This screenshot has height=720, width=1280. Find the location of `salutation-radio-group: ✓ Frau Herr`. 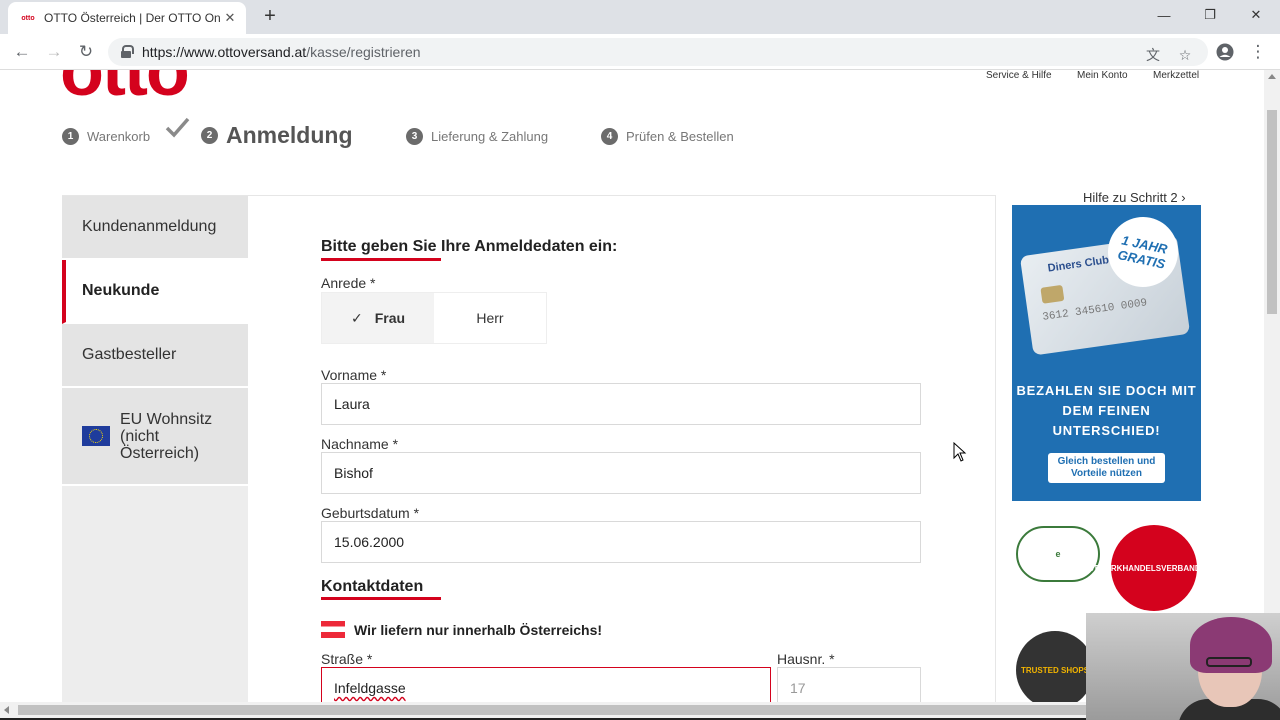

salutation-radio-group: ✓ Frau Herr is located at coordinates (434, 318).